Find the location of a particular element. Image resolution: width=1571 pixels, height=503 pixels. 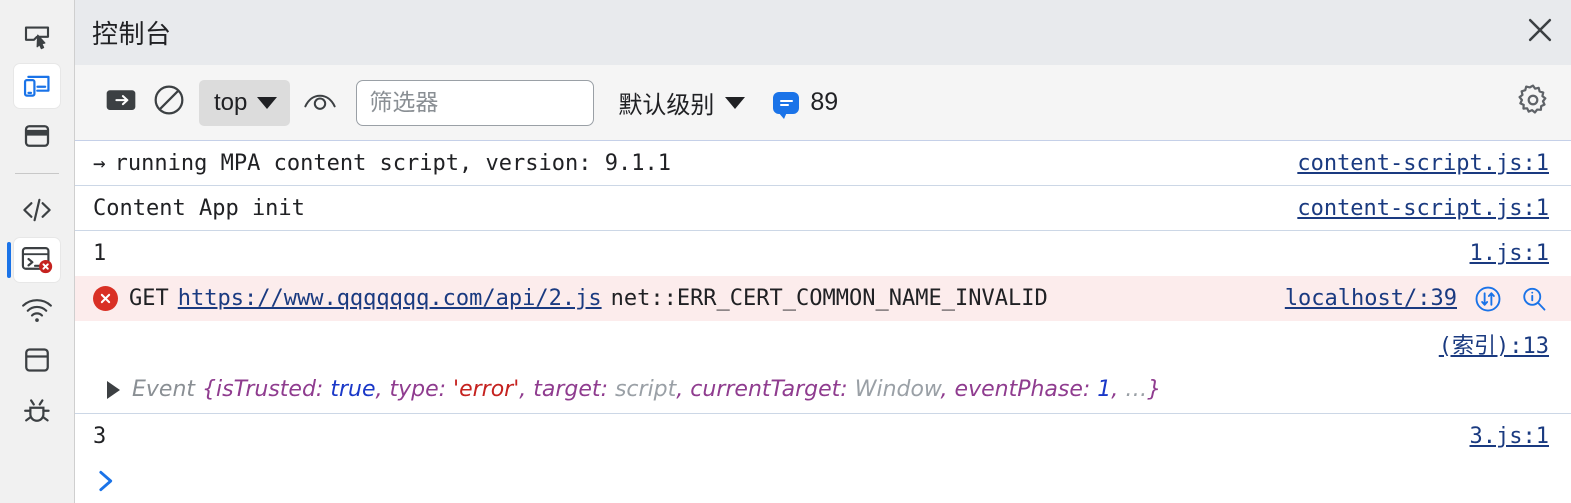

page-title: 控制台 is located at coordinates (132, 34).